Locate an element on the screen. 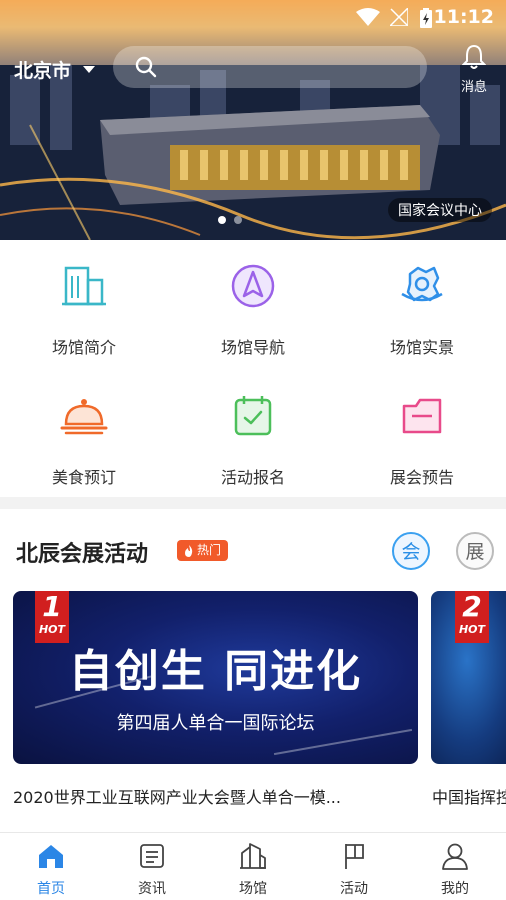  nav-label: 首页 is located at coordinates (51, 889).